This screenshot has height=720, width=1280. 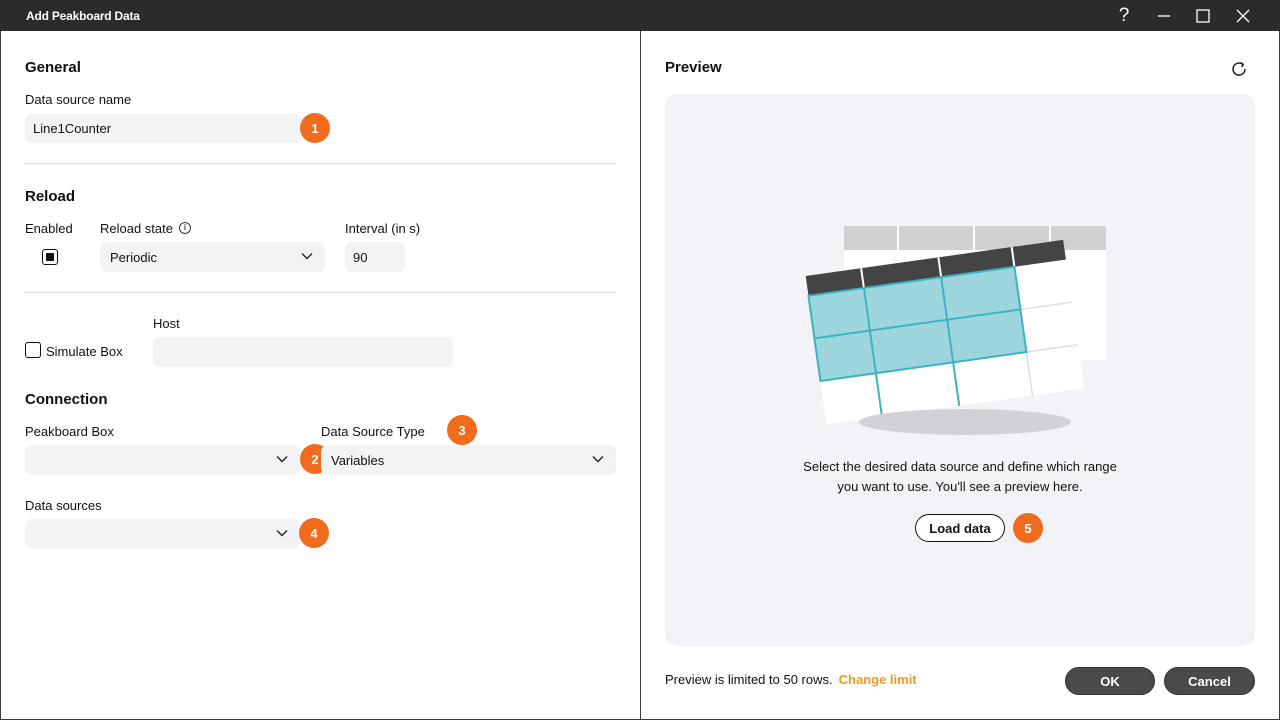 I want to click on data-source-type-value: Variables, so click(x=358, y=460).